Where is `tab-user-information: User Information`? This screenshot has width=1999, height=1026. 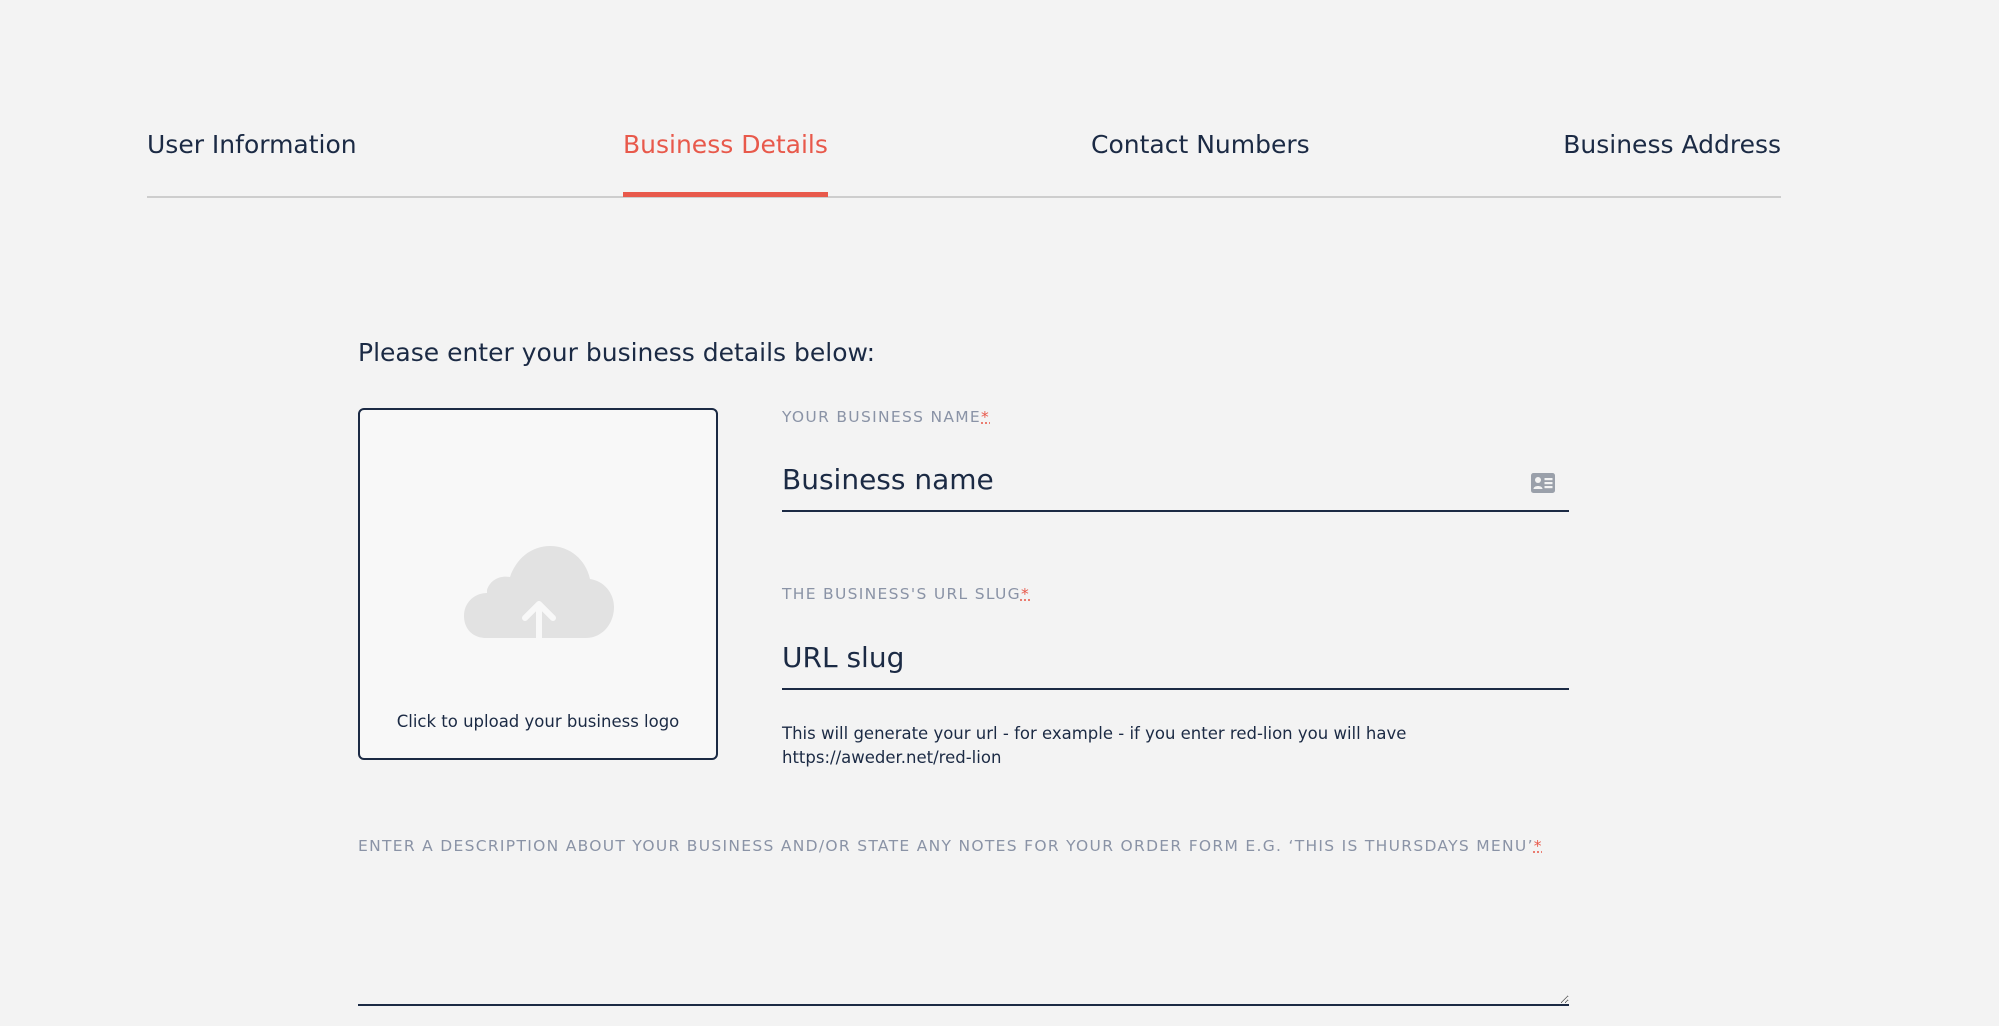
tab-user-information: User Information is located at coordinates (252, 145).